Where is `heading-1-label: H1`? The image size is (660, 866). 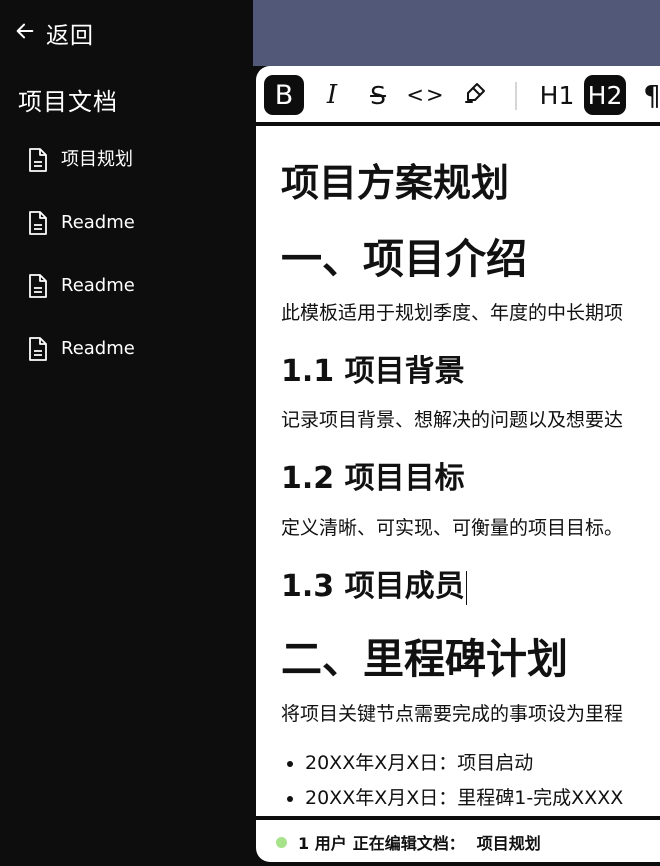 heading-1-label: H1 is located at coordinates (557, 95).